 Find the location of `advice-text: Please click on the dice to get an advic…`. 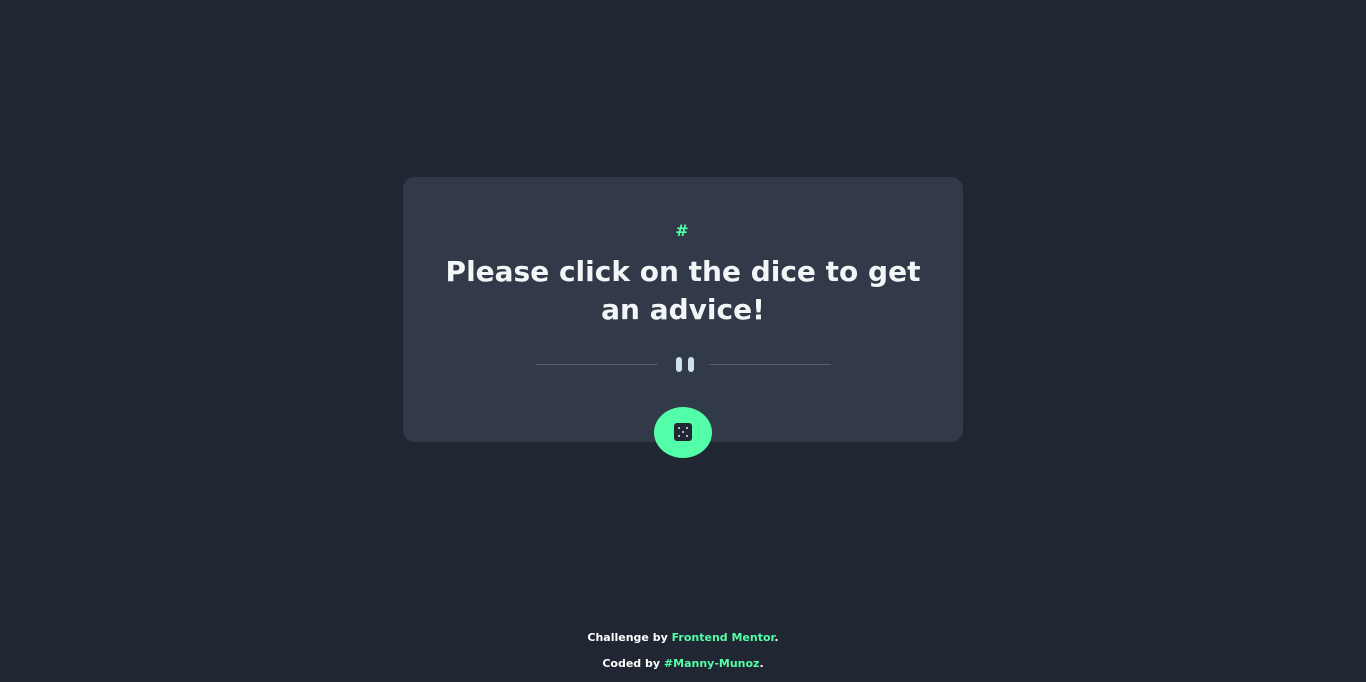

advice-text: Please click on the dice to get an advic… is located at coordinates (683, 290).